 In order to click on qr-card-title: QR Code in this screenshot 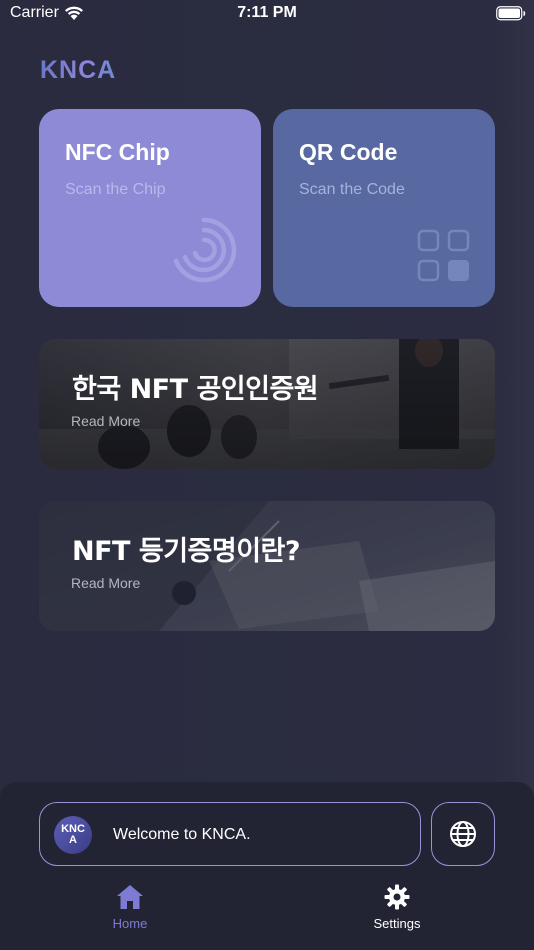, I will do `click(348, 152)`.